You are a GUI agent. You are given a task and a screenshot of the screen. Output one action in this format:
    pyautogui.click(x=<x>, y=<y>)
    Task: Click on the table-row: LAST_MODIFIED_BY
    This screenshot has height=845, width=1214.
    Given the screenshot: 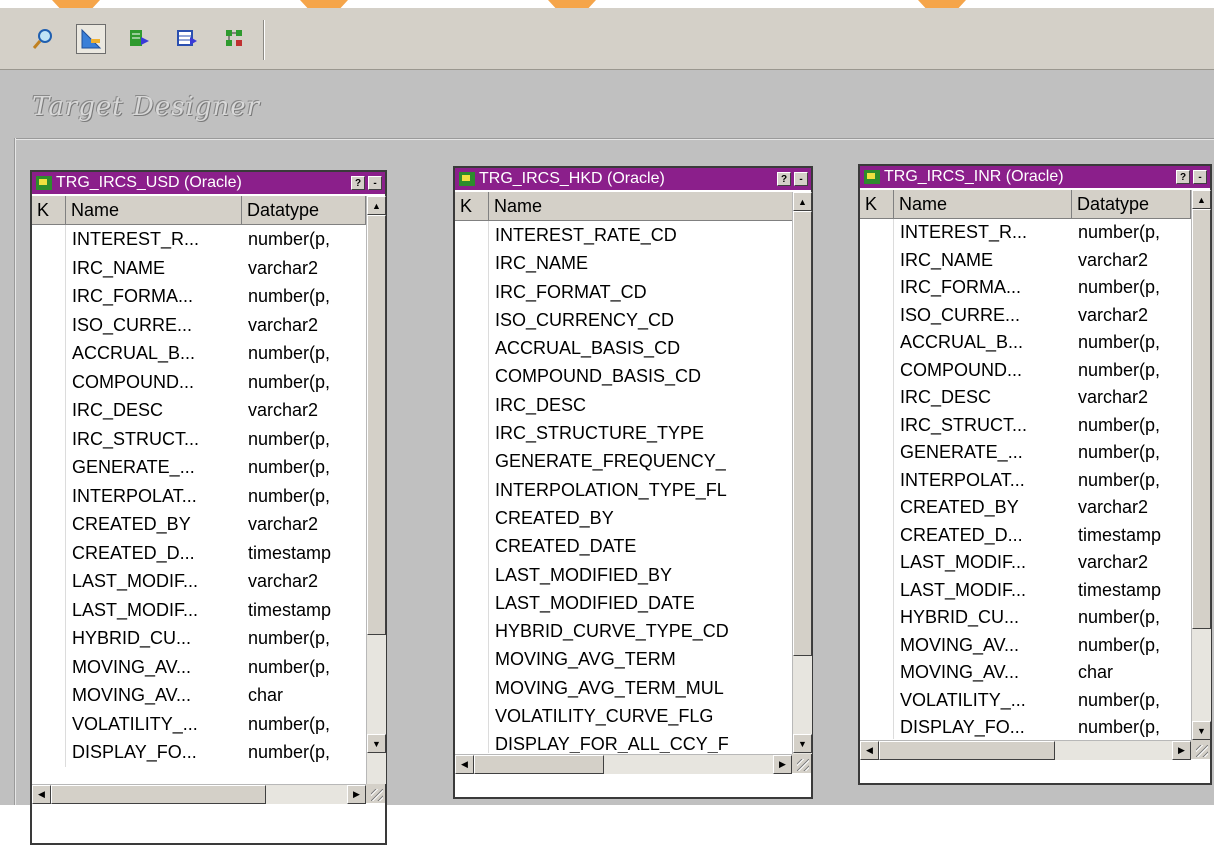 What is the action you would take?
    pyautogui.click(x=623, y=574)
    